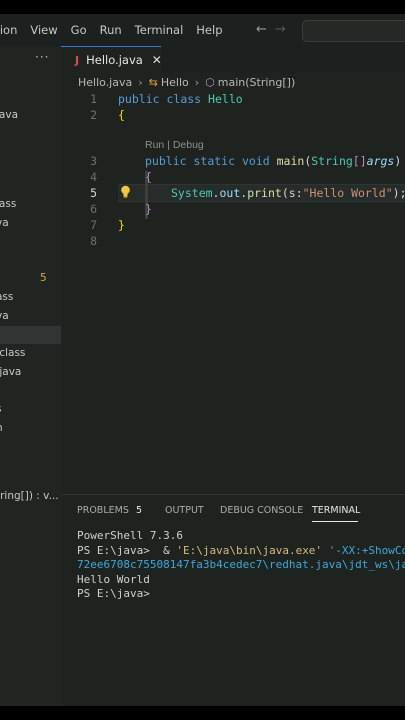  I want to click on code-line-1: public class Hello, so click(180, 99).